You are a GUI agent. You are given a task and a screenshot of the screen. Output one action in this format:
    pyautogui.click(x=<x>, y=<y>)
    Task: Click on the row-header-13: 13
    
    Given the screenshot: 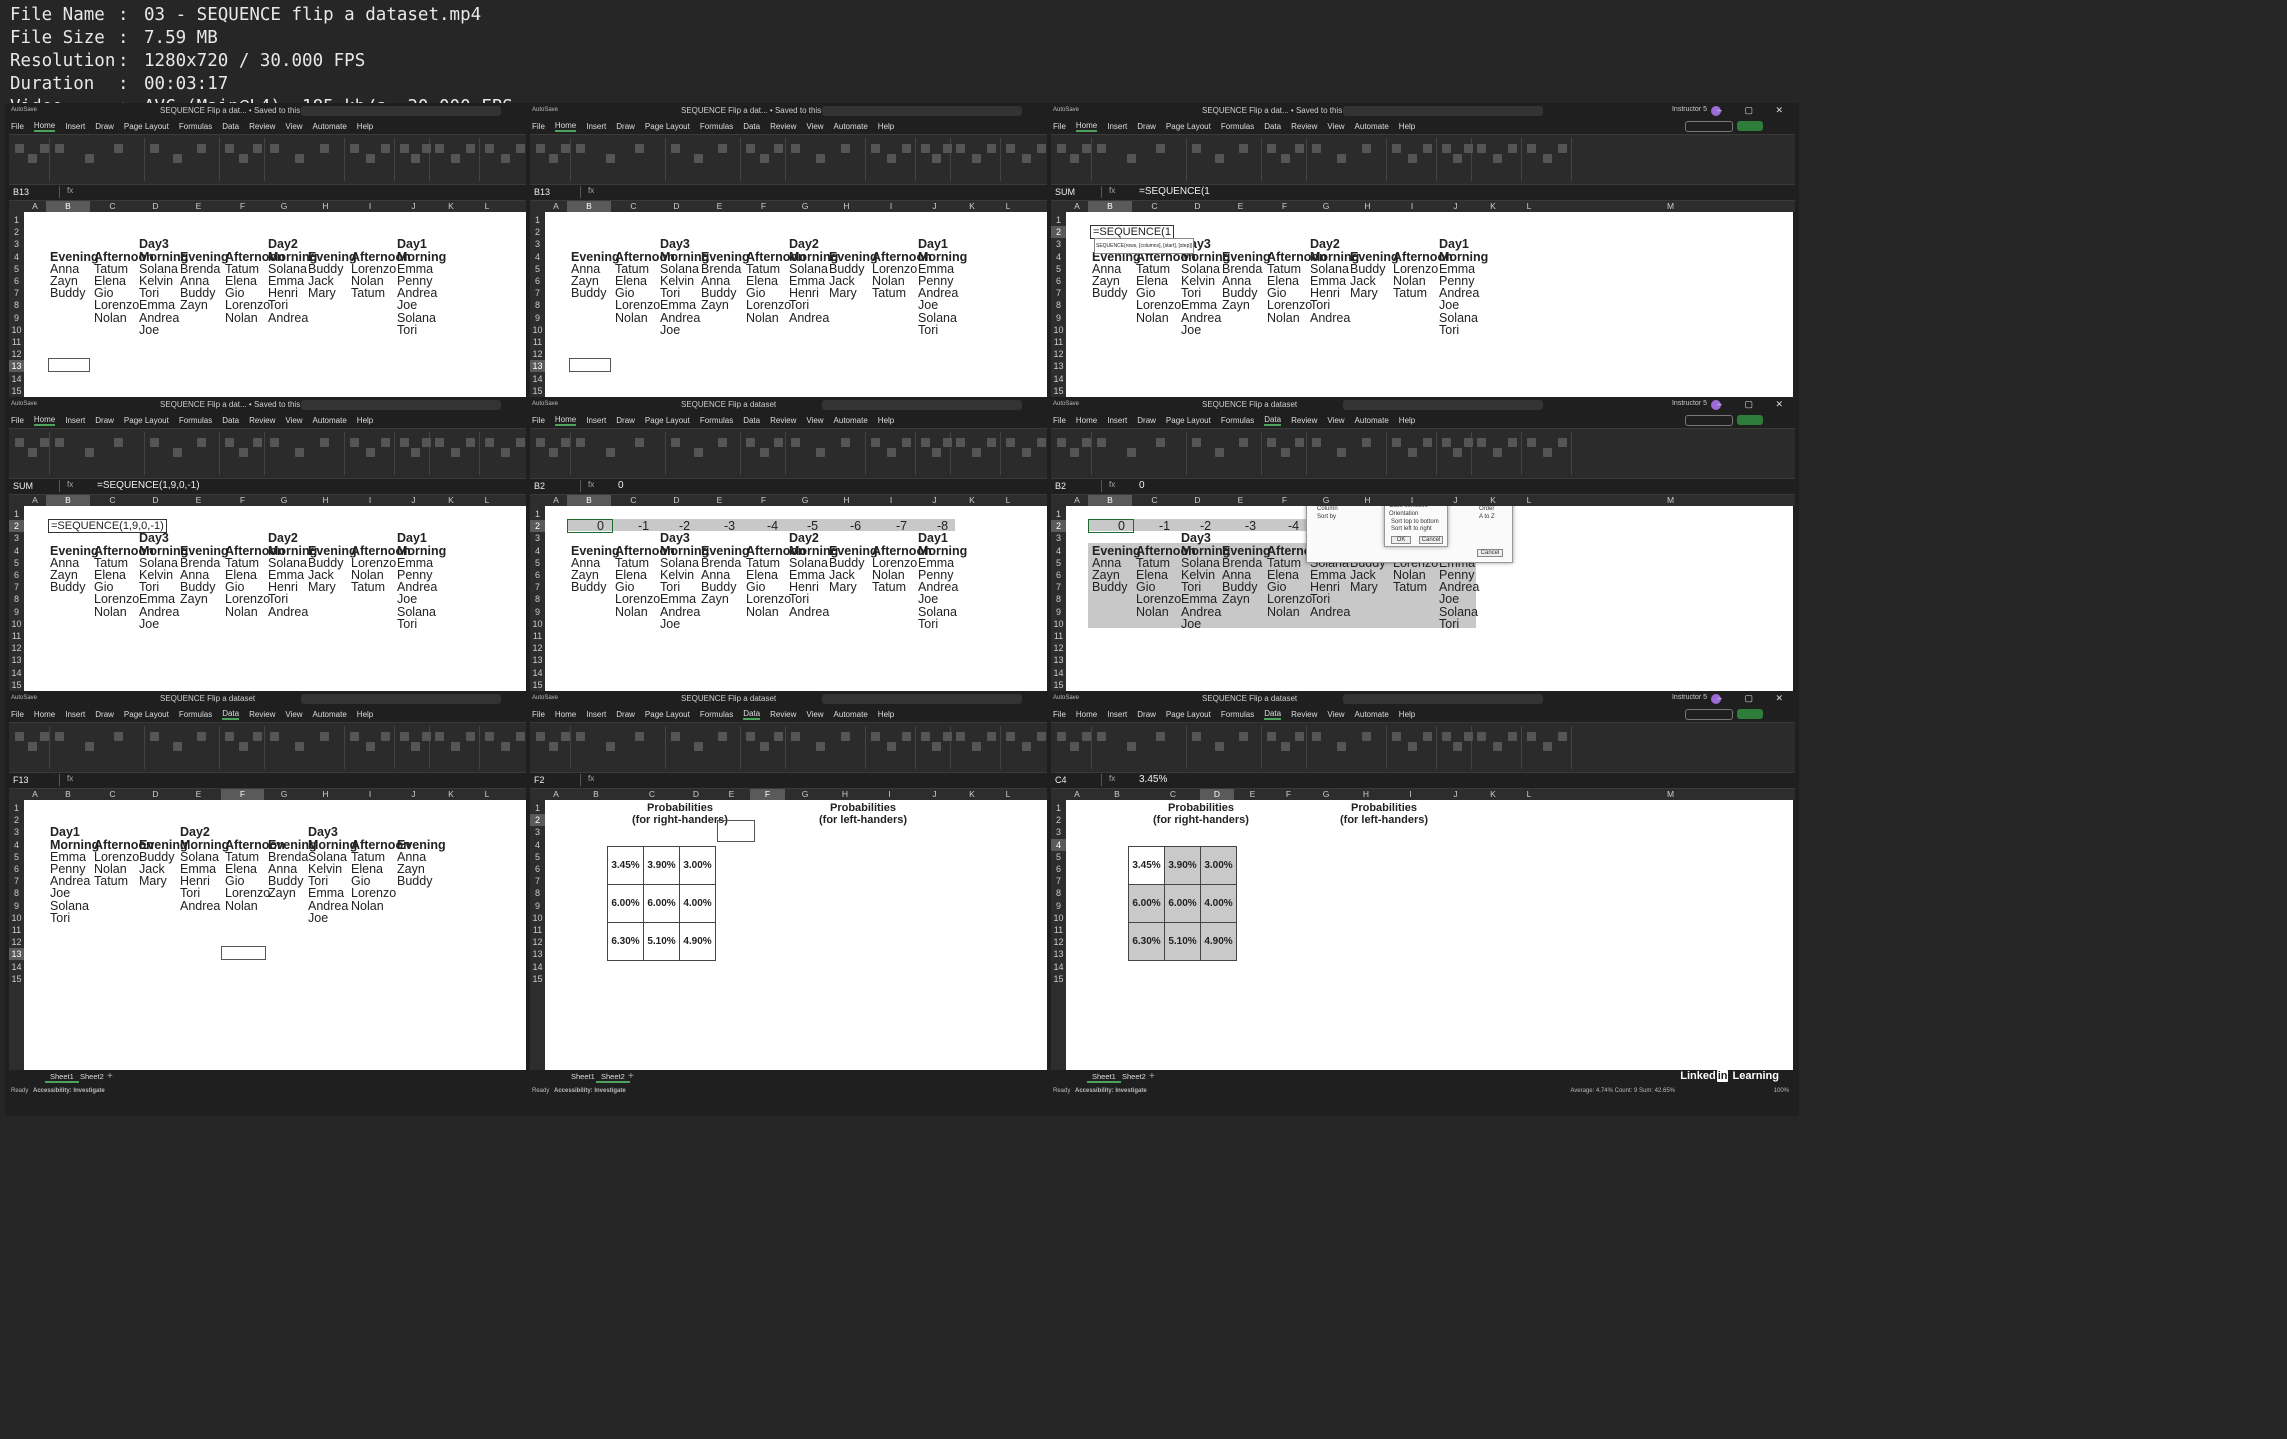 What is the action you would take?
    pyautogui.click(x=16, y=660)
    